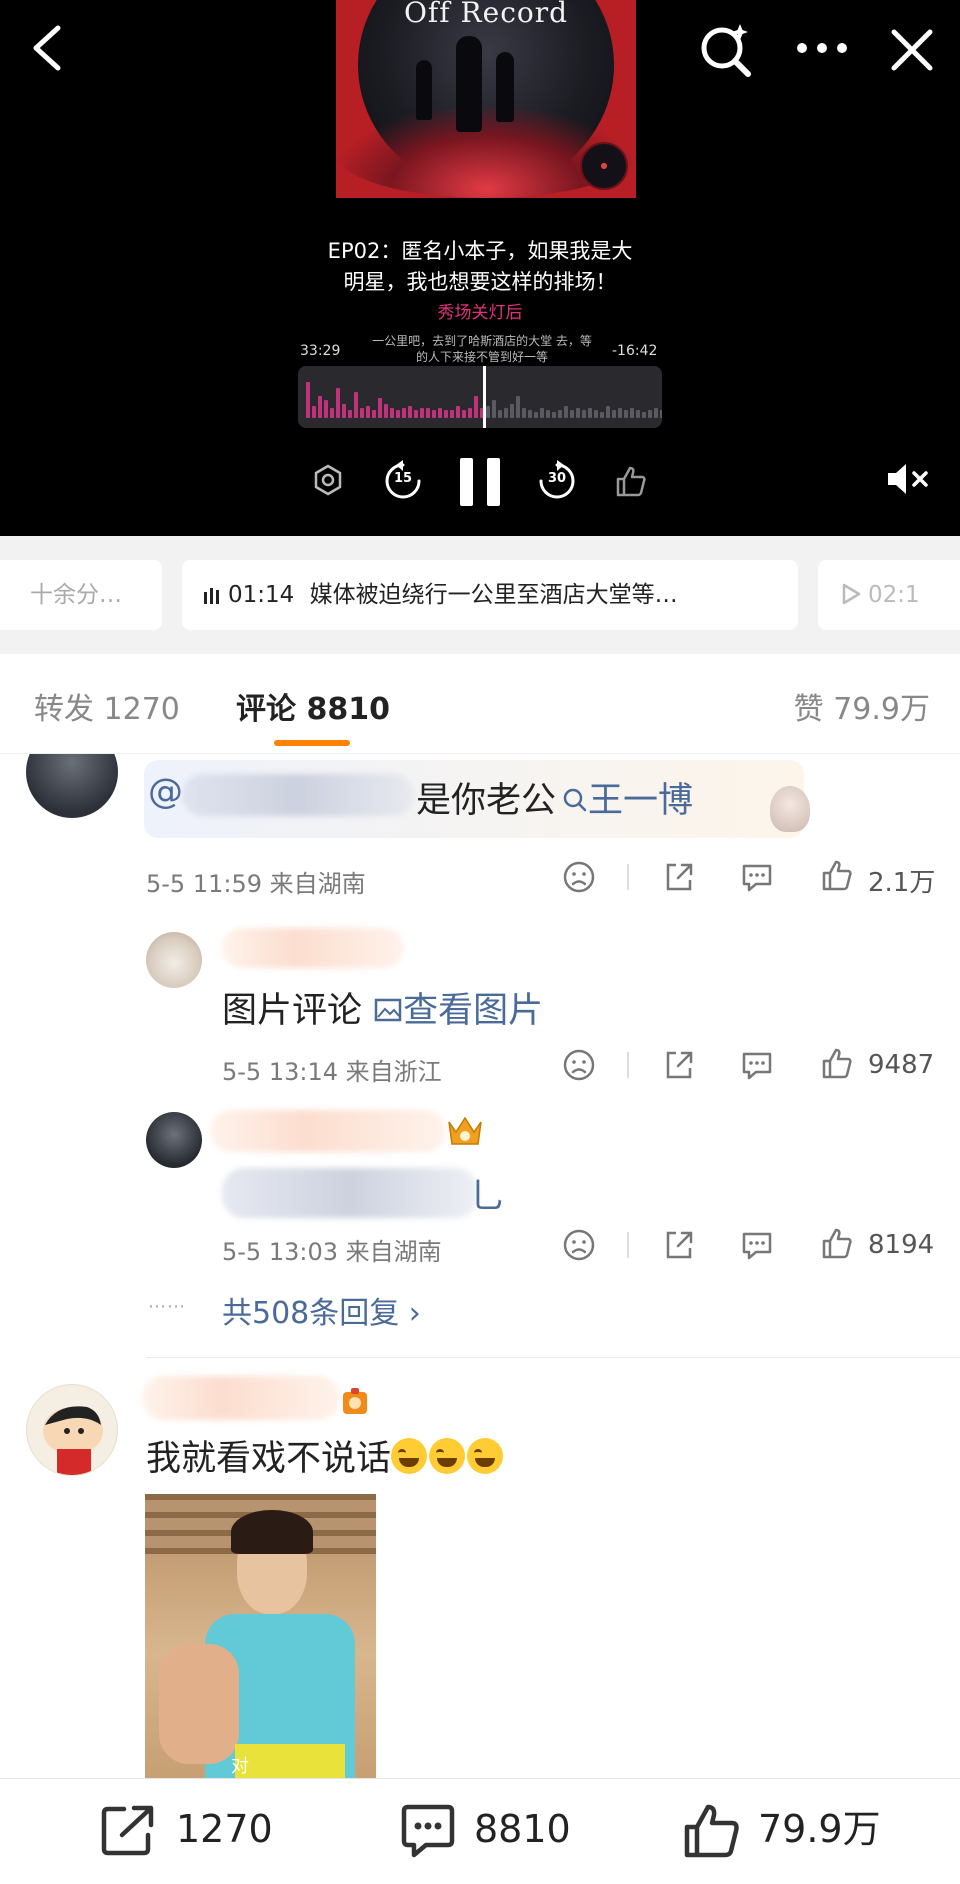 Image resolution: width=960 pixels, height=1884 pixels. I want to click on comment-text-body: 是你老公, so click(486, 801).